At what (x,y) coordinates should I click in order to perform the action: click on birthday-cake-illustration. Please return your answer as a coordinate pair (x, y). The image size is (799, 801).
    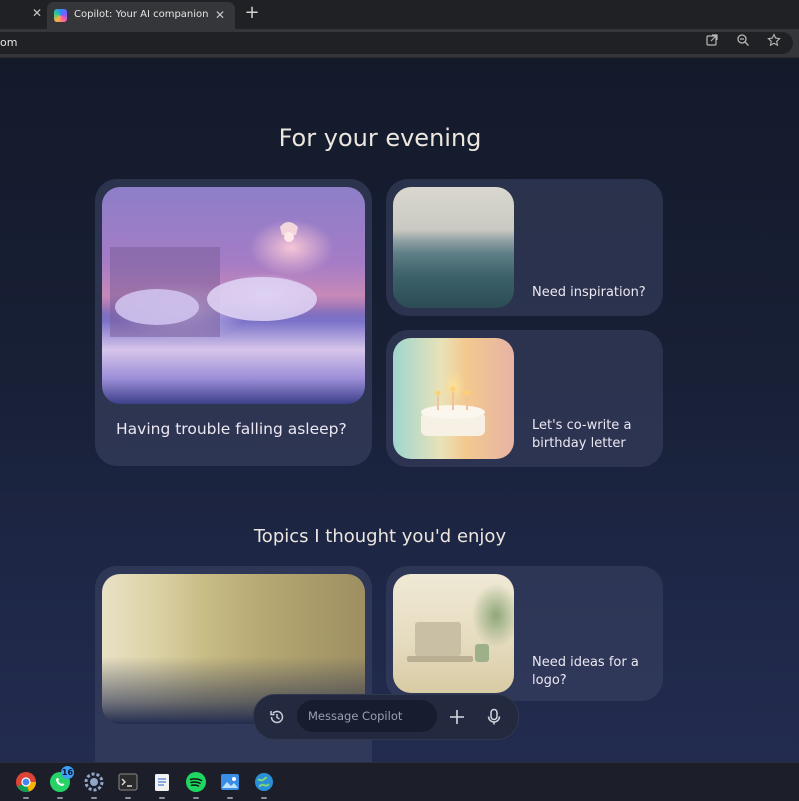
    Looking at the image, I should click on (453, 398).